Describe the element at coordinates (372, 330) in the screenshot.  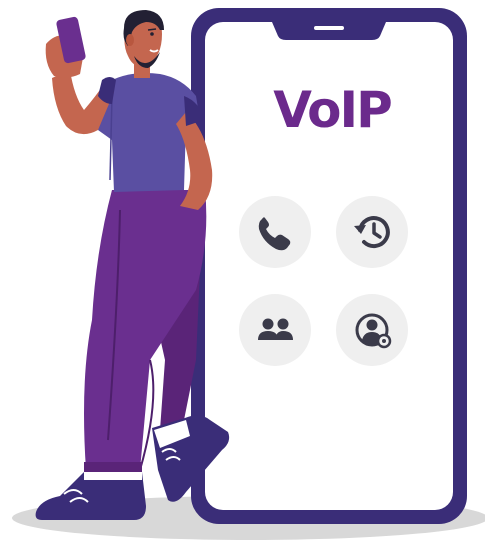
I see `profile-button` at that location.